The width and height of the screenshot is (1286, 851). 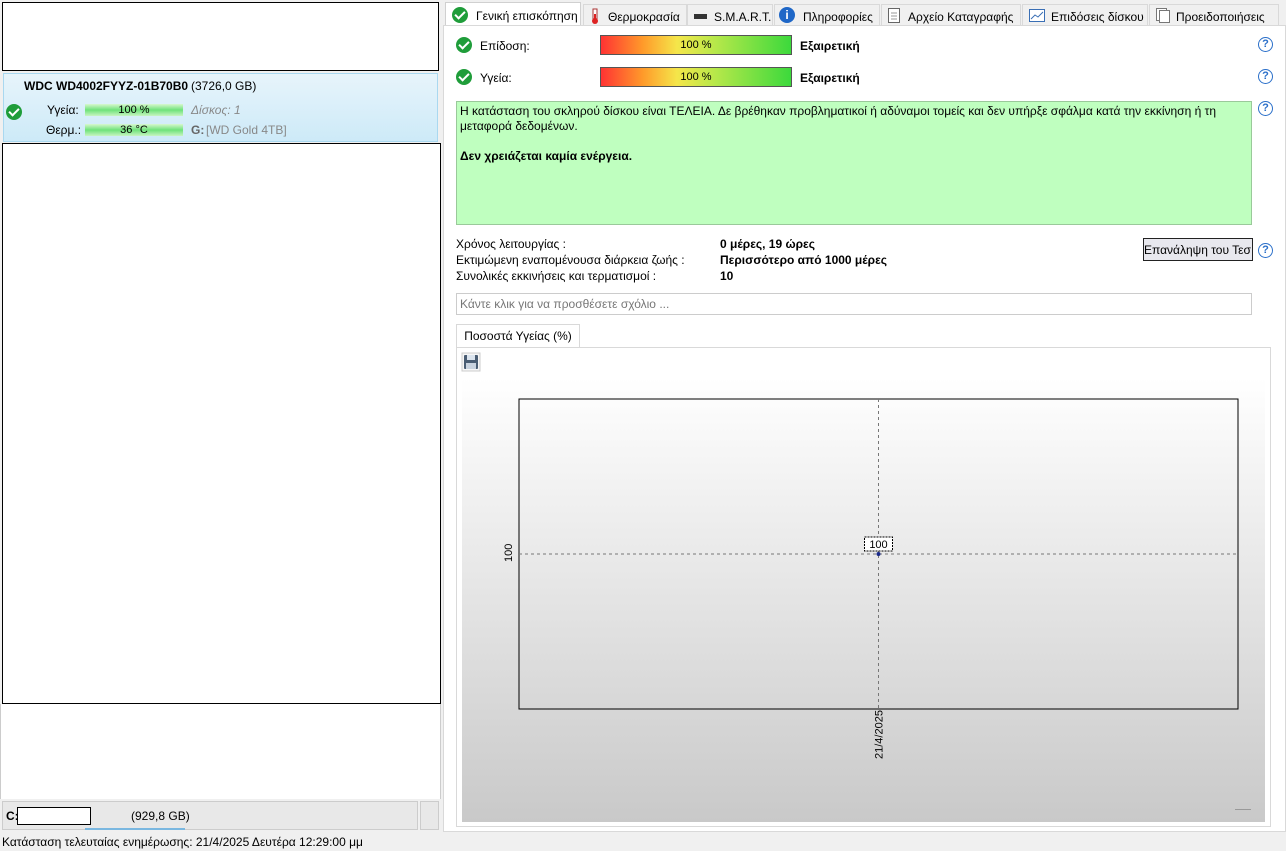 I want to click on data-point, so click(x=878, y=554).